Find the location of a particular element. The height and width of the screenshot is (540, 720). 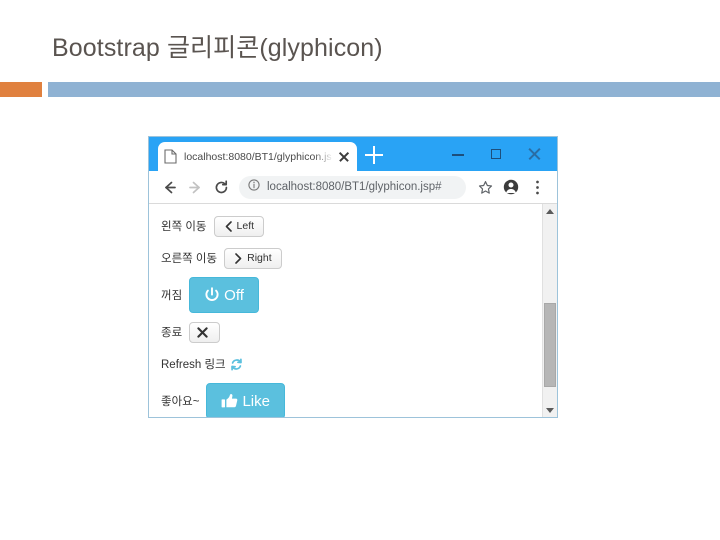

chevron-right-icon is located at coordinates (238, 258).